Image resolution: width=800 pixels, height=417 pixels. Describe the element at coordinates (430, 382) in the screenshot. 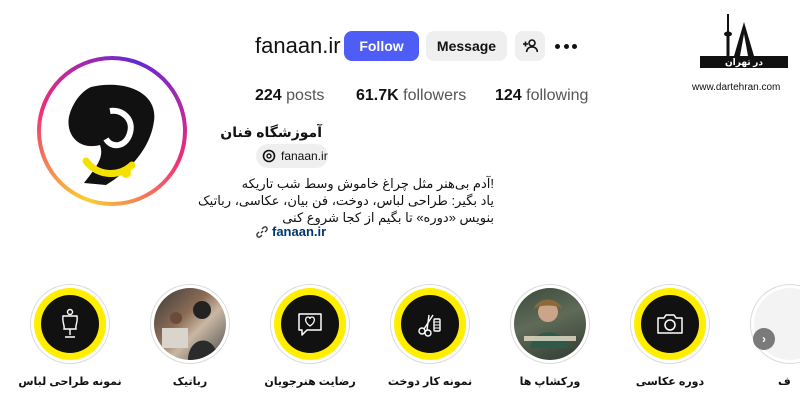

I see `highlight-label: نمونه کار دوخت` at that location.